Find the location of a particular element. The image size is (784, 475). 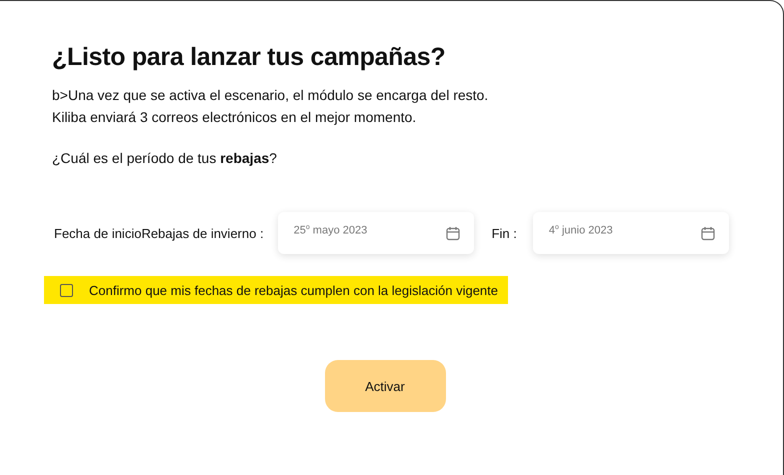

date-field: 25$^{o}$ mayo 2023 is located at coordinates (376, 233).